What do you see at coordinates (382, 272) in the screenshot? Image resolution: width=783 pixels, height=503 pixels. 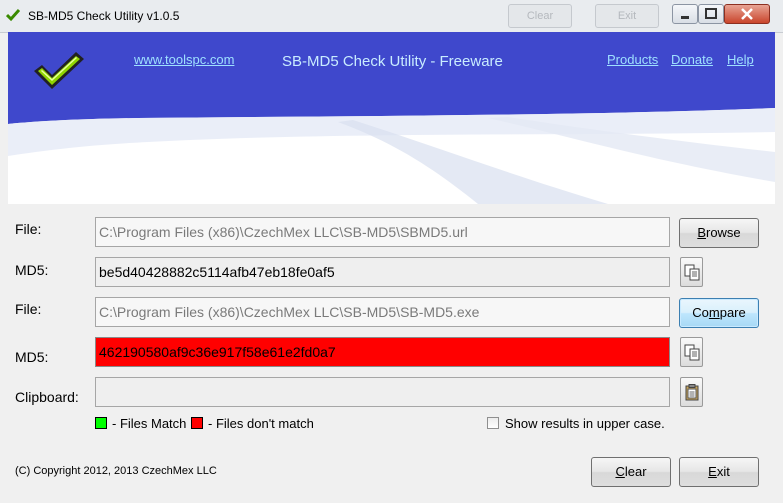 I see `md5-1-field: be5d40428882c5114afb47eb18fe0af5` at bounding box center [382, 272].